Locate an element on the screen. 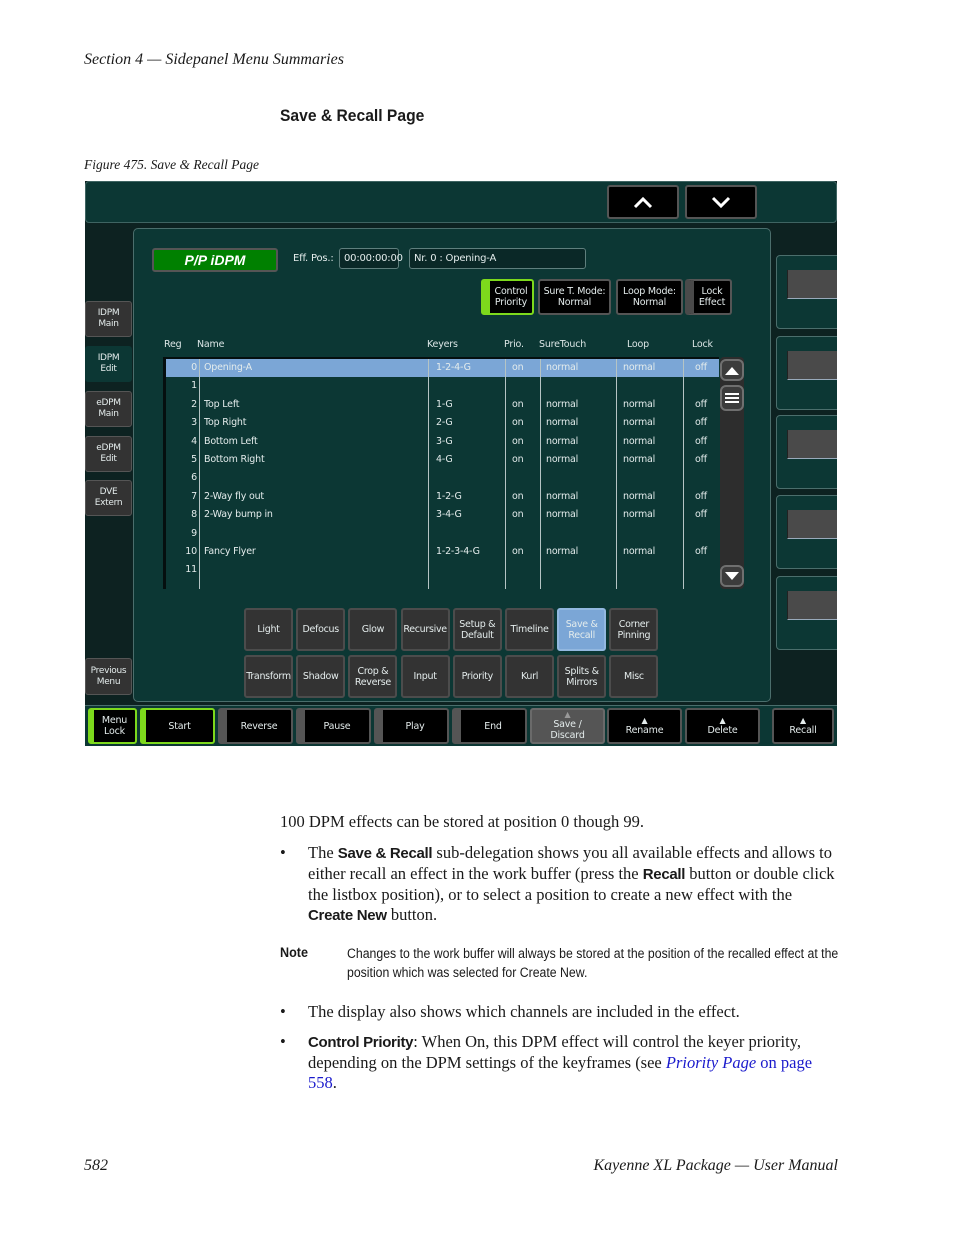 Image resolution: width=954 pixels, height=1235 pixels. option-sure-t-mode-button: Sure T. Mode: Normal is located at coordinates (574, 297).